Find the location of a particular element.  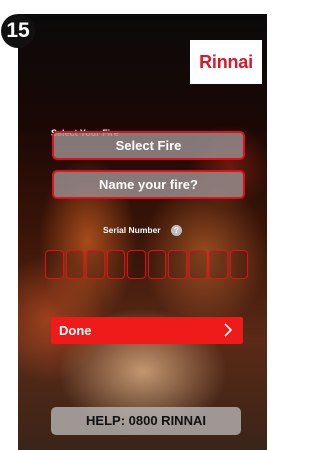

rinnai-logo-text: Rinnai is located at coordinates (226, 61).